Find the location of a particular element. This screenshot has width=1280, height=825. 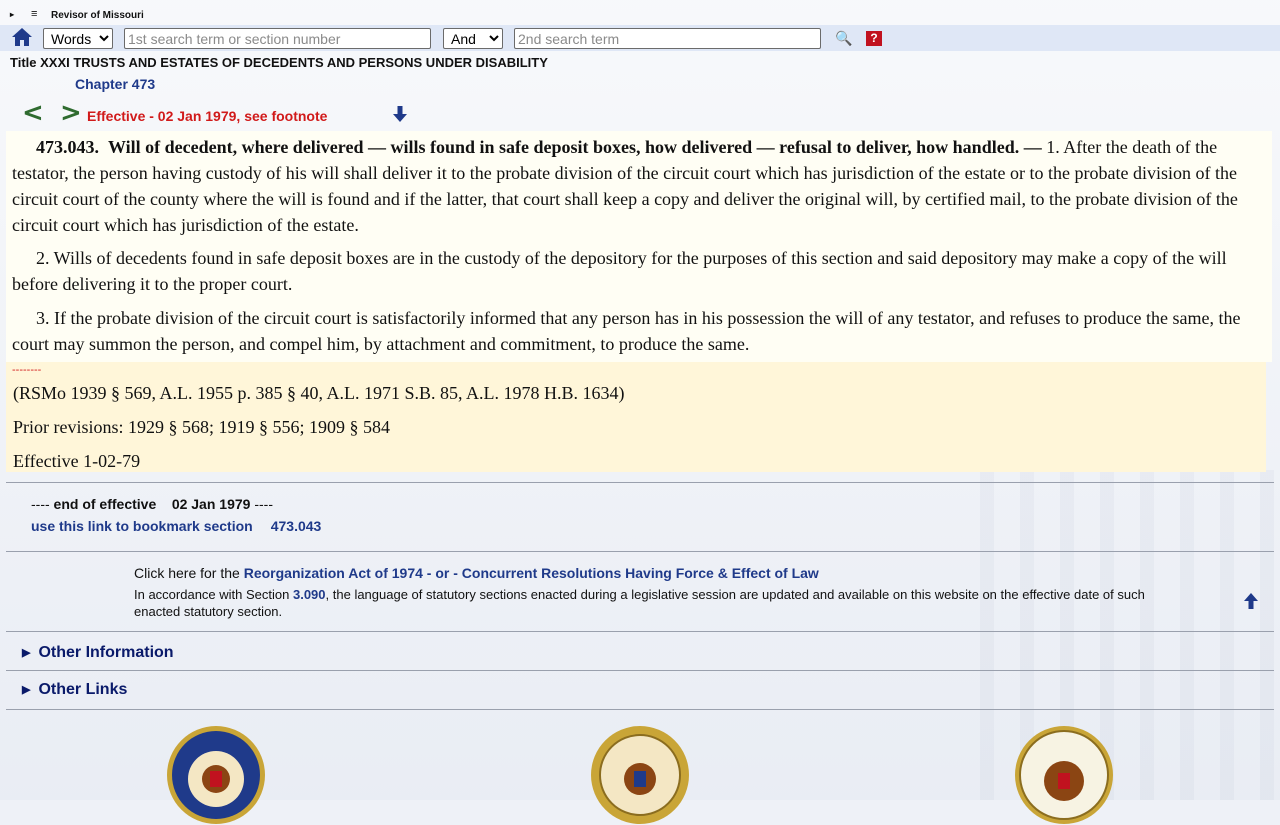

bookmark-text: use this link to bookmark section is located at coordinates (142, 526).